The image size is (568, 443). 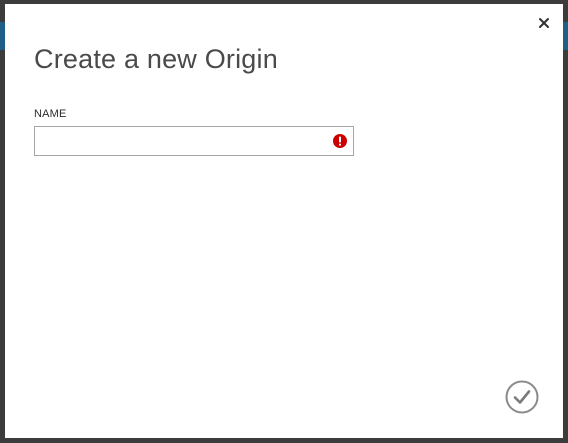 I want to click on confirm-button, so click(x=522, y=397).